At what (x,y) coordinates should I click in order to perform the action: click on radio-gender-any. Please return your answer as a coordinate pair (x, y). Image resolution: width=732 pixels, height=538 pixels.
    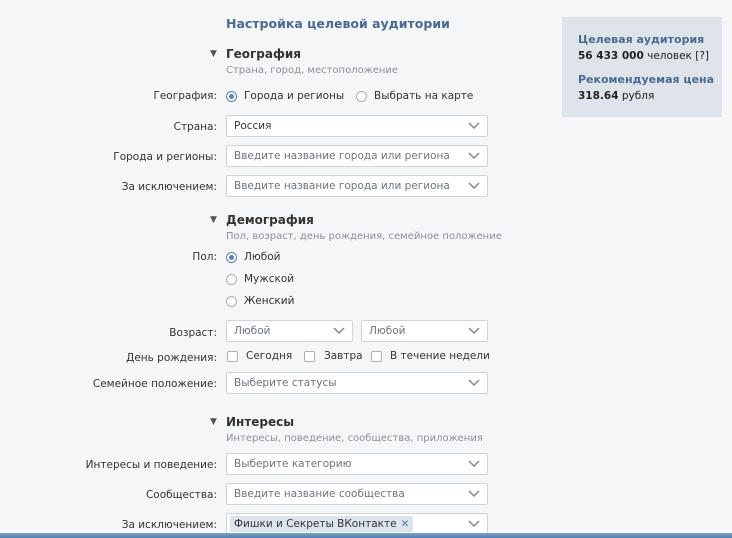
    Looking at the image, I should click on (231, 257).